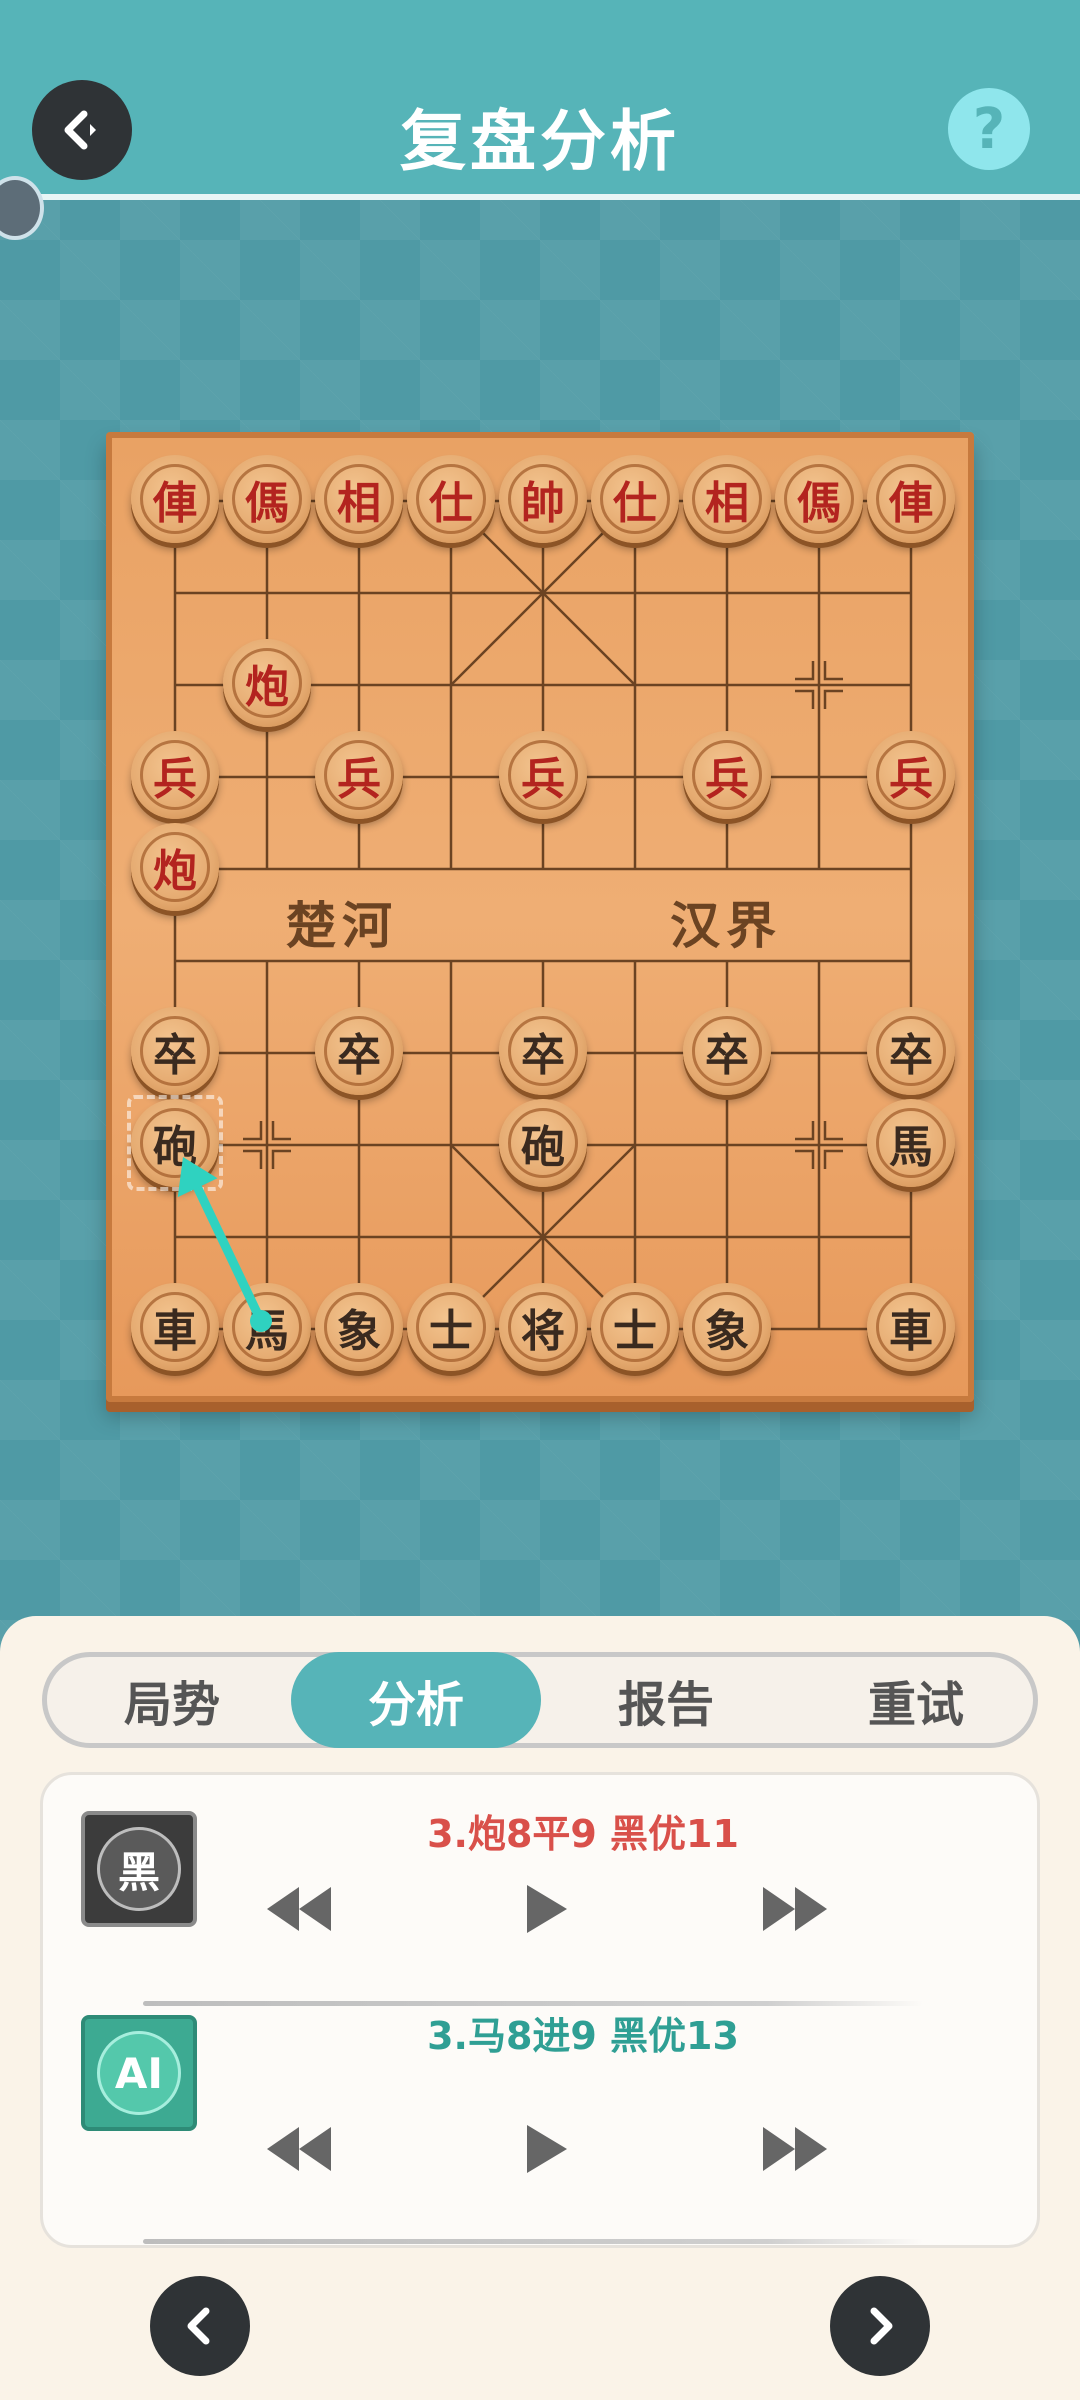 Image resolution: width=1080 pixels, height=2400 pixels. Describe the element at coordinates (175, 1331) in the screenshot. I see `chess-piece-label: 車` at that location.